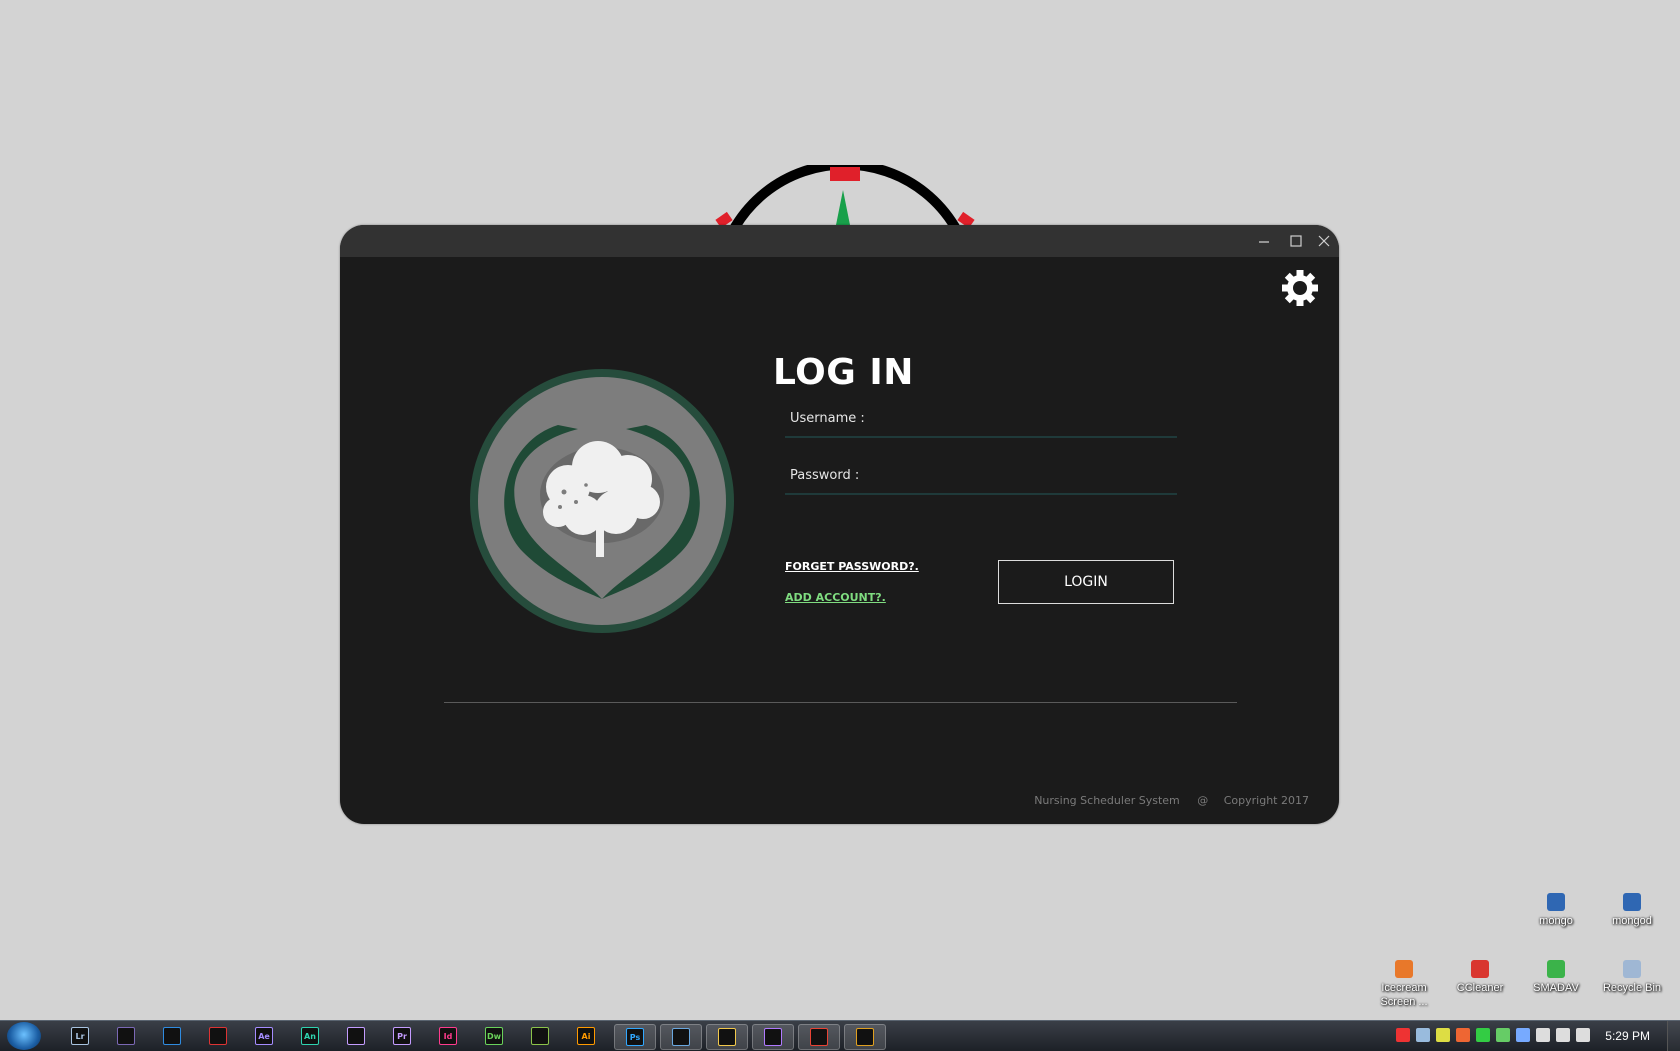 This screenshot has height=1051, width=1680. Describe the element at coordinates (865, 1037) in the screenshot. I see `taskbar-scheduler-app-icon` at that location.